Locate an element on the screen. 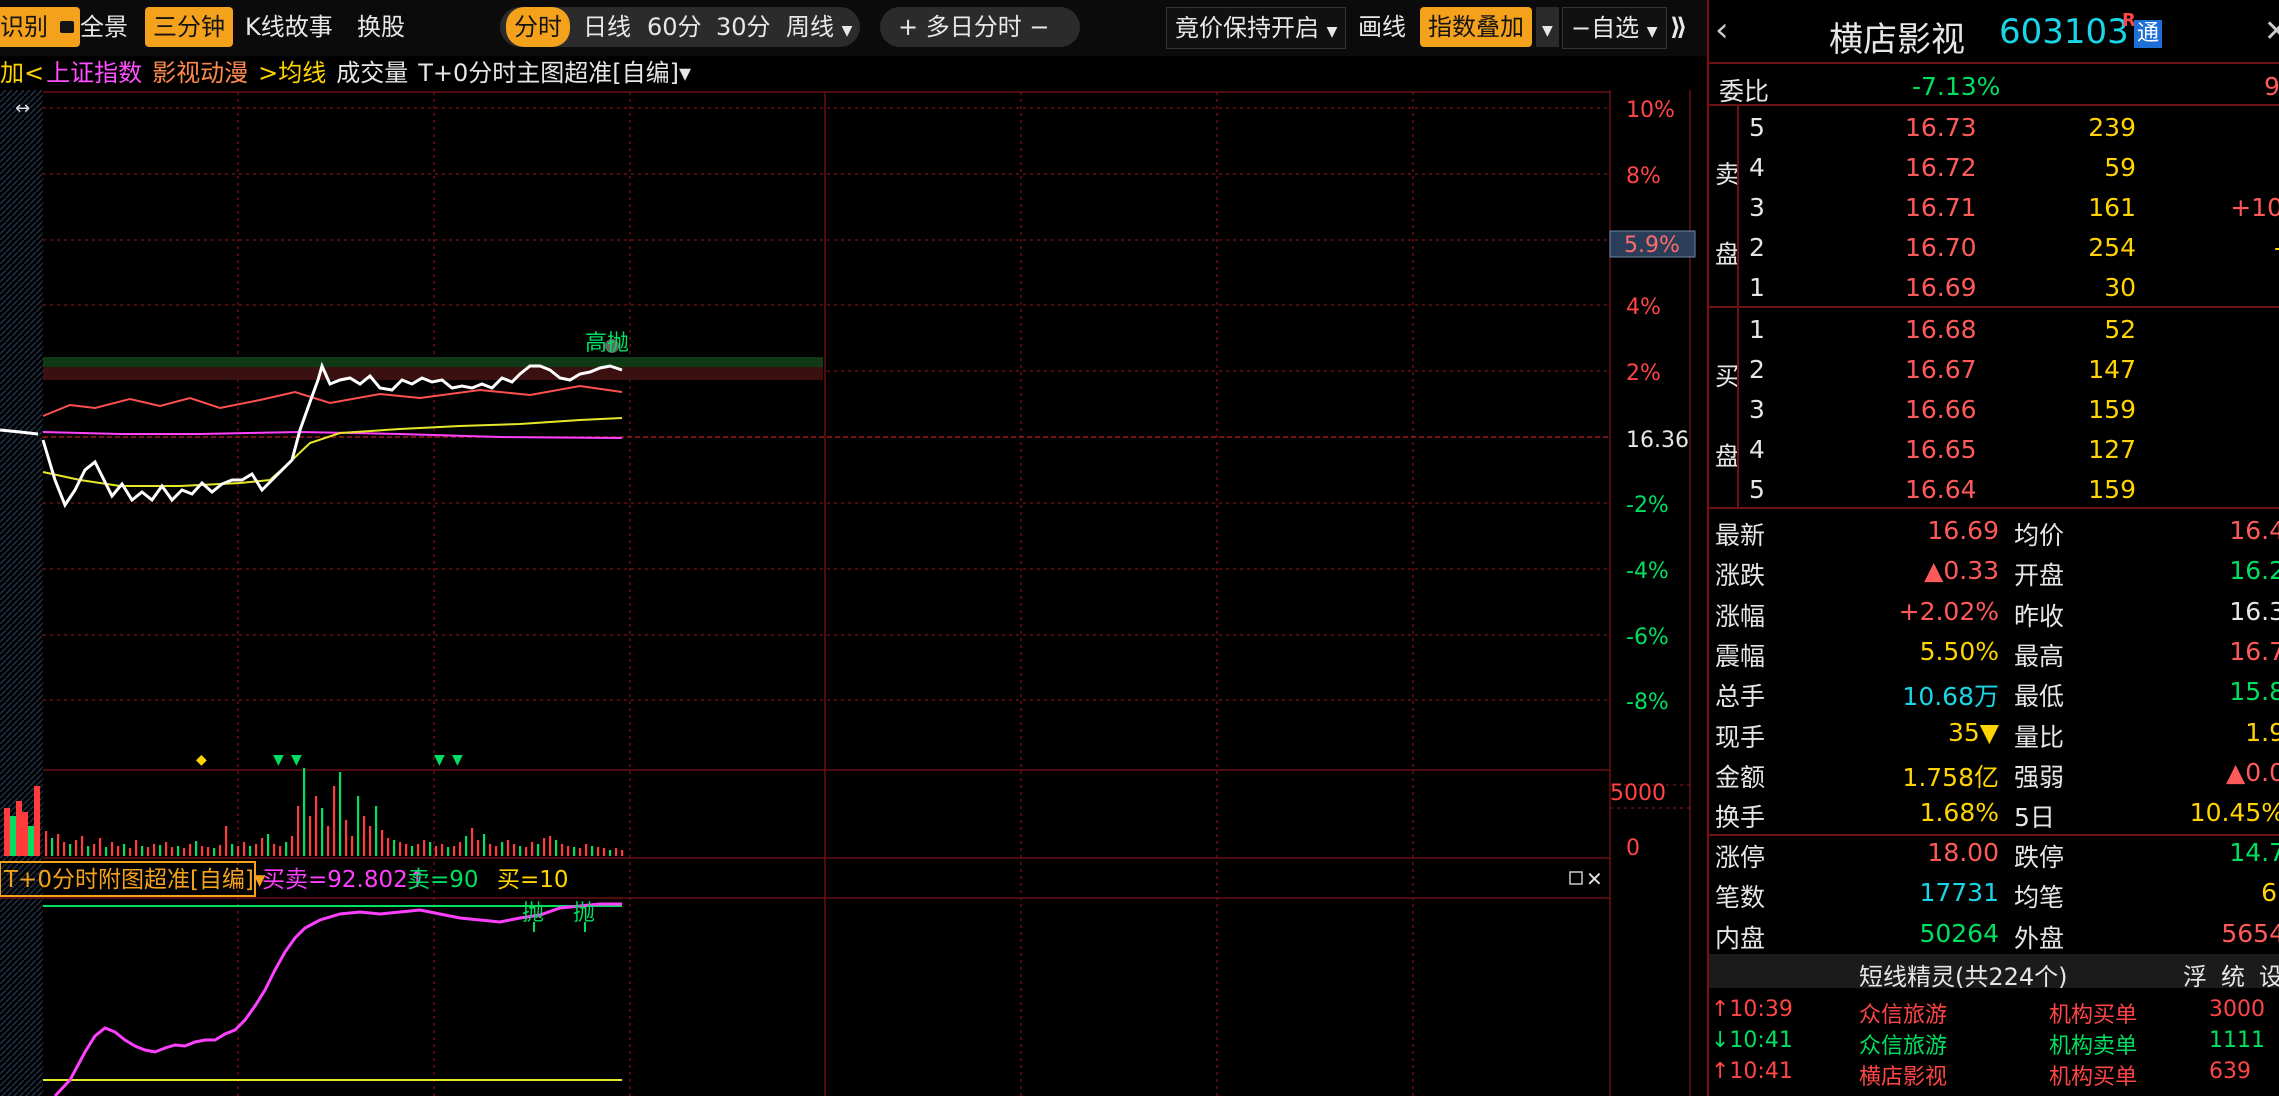 The width and height of the screenshot is (2279, 1096). ask-price: 16.69 is located at coordinates (1941, 287).